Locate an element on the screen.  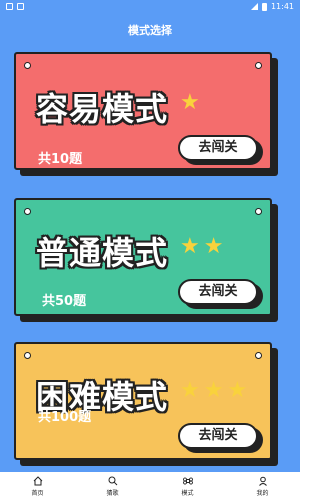
bottom-tab-bar: 首页 猜歌 模式 我的 is located at coordinates (150, 486).